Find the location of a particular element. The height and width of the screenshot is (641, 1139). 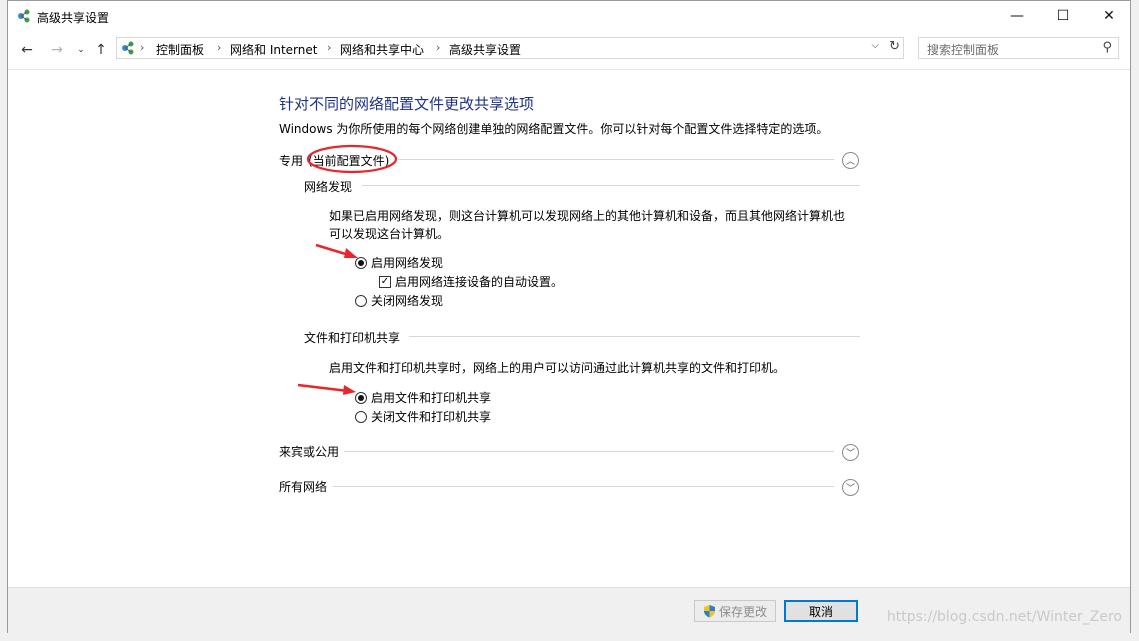

radio-enable-file-sharing: 启用文件和打印机共享 is located at coordinates (423, 397).